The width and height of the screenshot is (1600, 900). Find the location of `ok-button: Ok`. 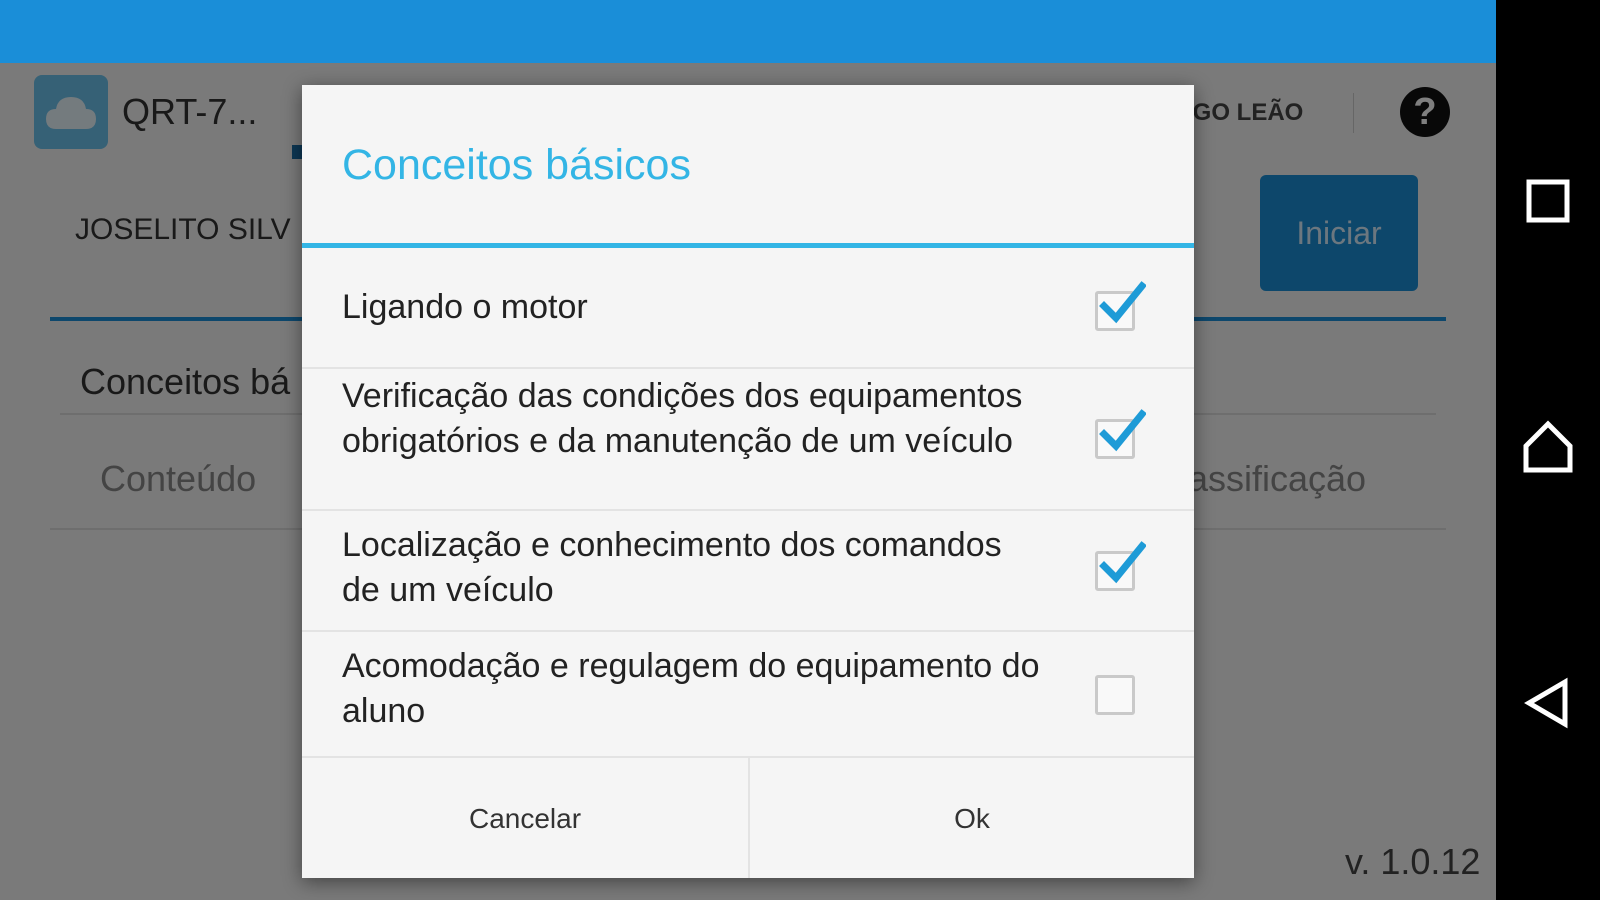

ok-button: Ok is located at coordinates (972, 818).